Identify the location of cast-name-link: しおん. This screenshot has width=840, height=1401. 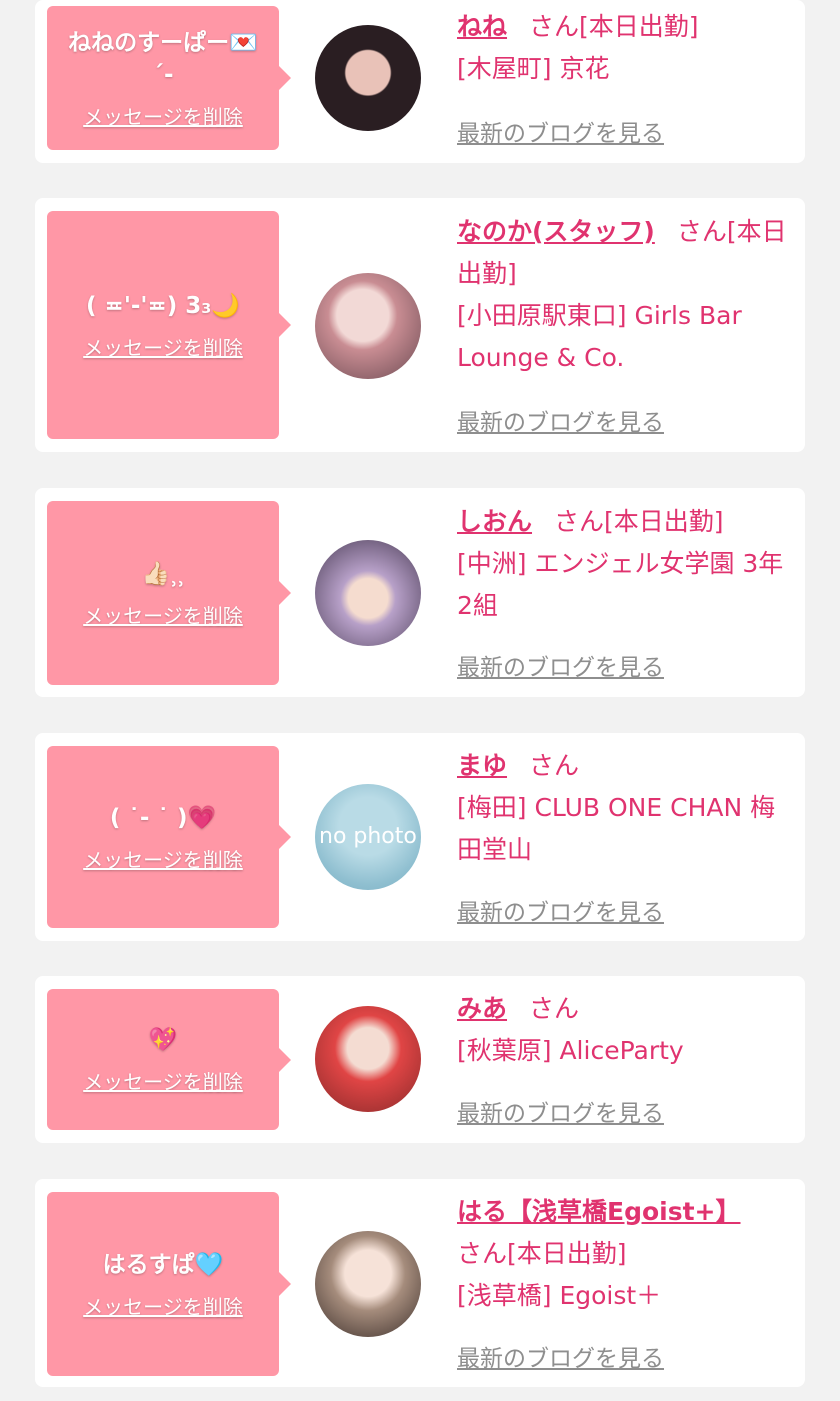
(494, 521).